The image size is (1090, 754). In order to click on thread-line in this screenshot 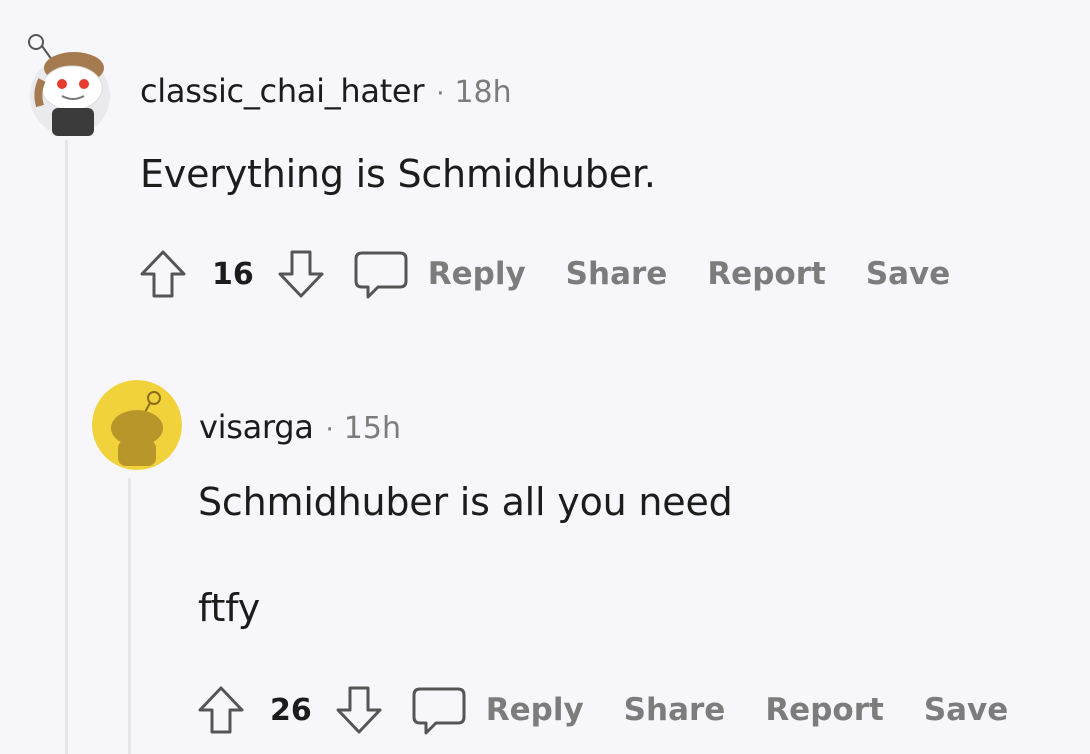, I will do `click(66, 447)`.